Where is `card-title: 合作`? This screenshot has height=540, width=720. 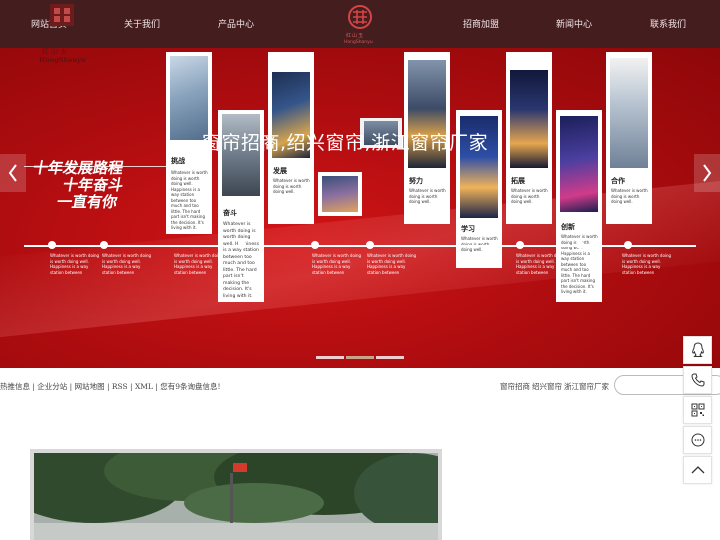
card-title: 合作 is located at coordinates (618, 181).